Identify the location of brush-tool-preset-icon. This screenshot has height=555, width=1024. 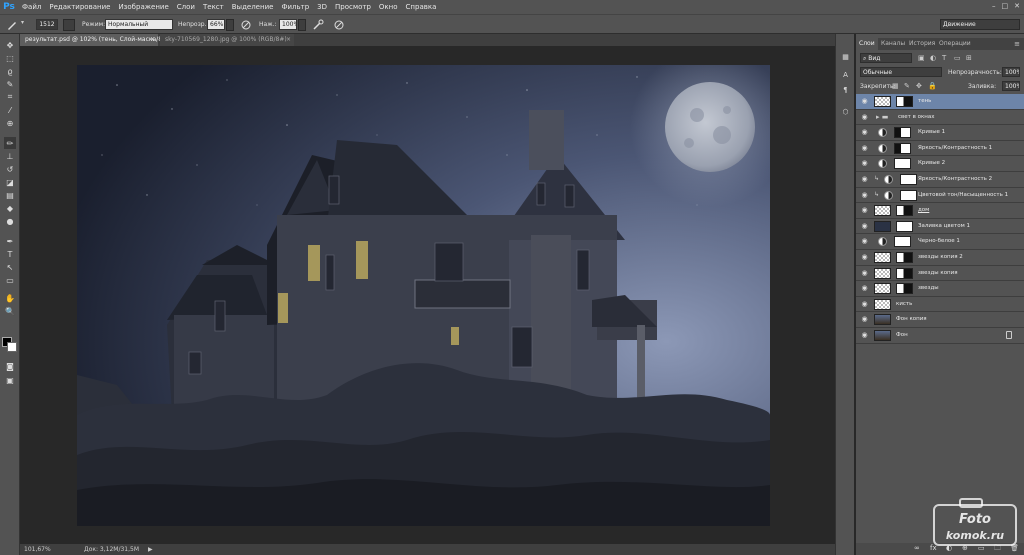
(12, 25).